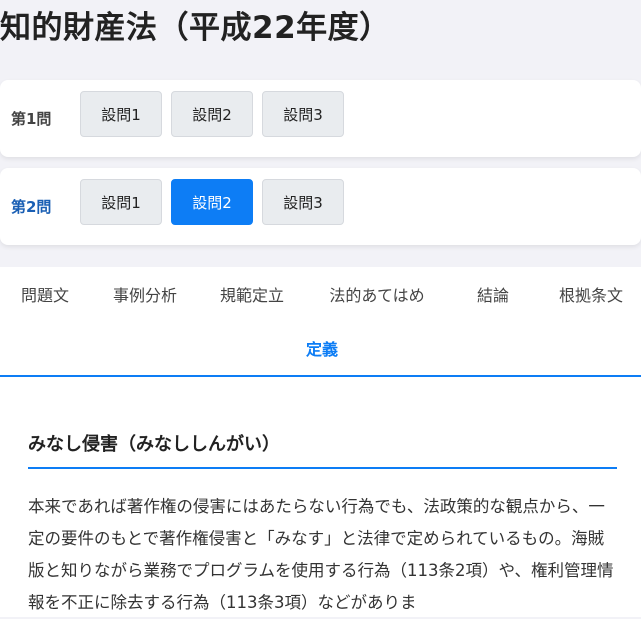 The image size is (641, 619). What do you see at coordinates (252, 294) in the screenshot?
I see `tab-norm-setting: 規範定立` at bounding box center [252, 294].